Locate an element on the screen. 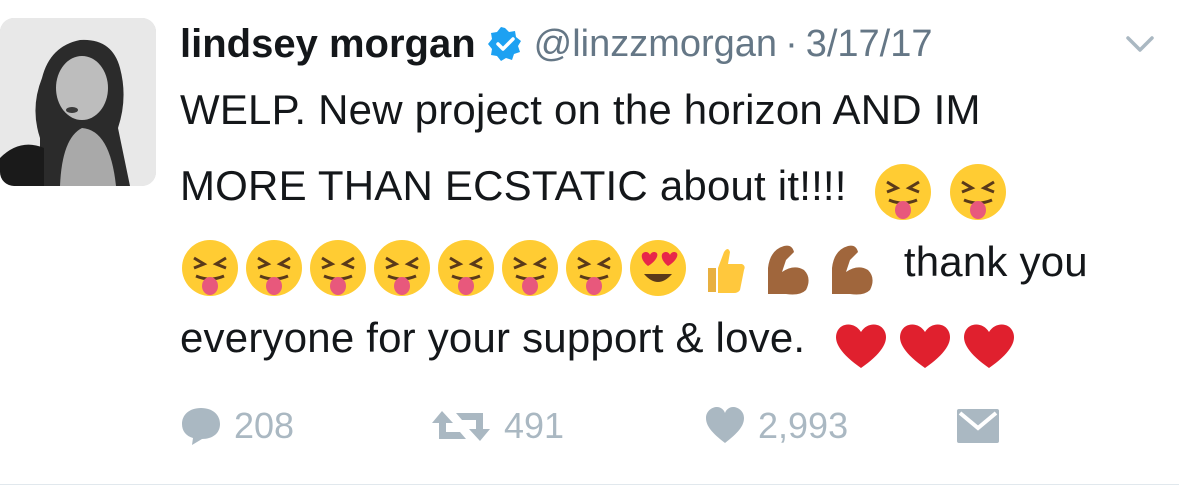 The width and height of the screenshot is (1179, 491). author-handle: @linzzmorgan is located at coordinates (655, 44).